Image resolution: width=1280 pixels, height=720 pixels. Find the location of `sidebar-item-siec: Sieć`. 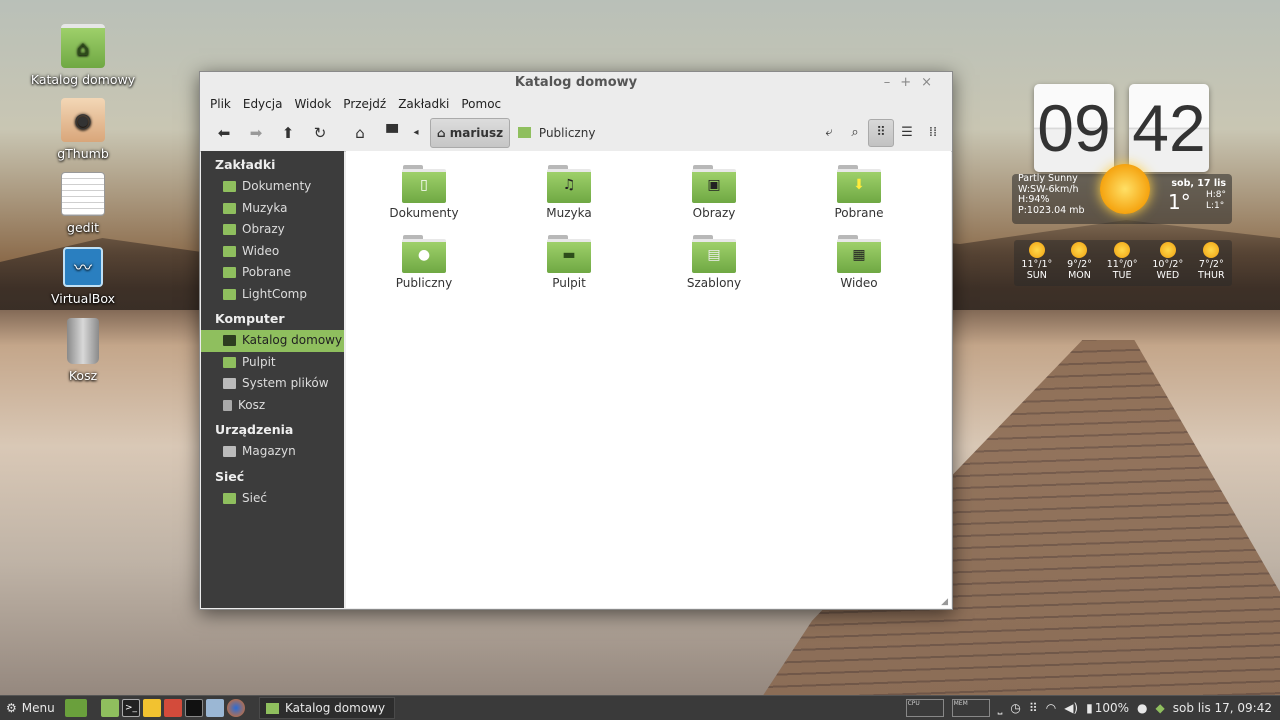

sidebar-item-siec: Sieć is located at coordinates (272, 499).